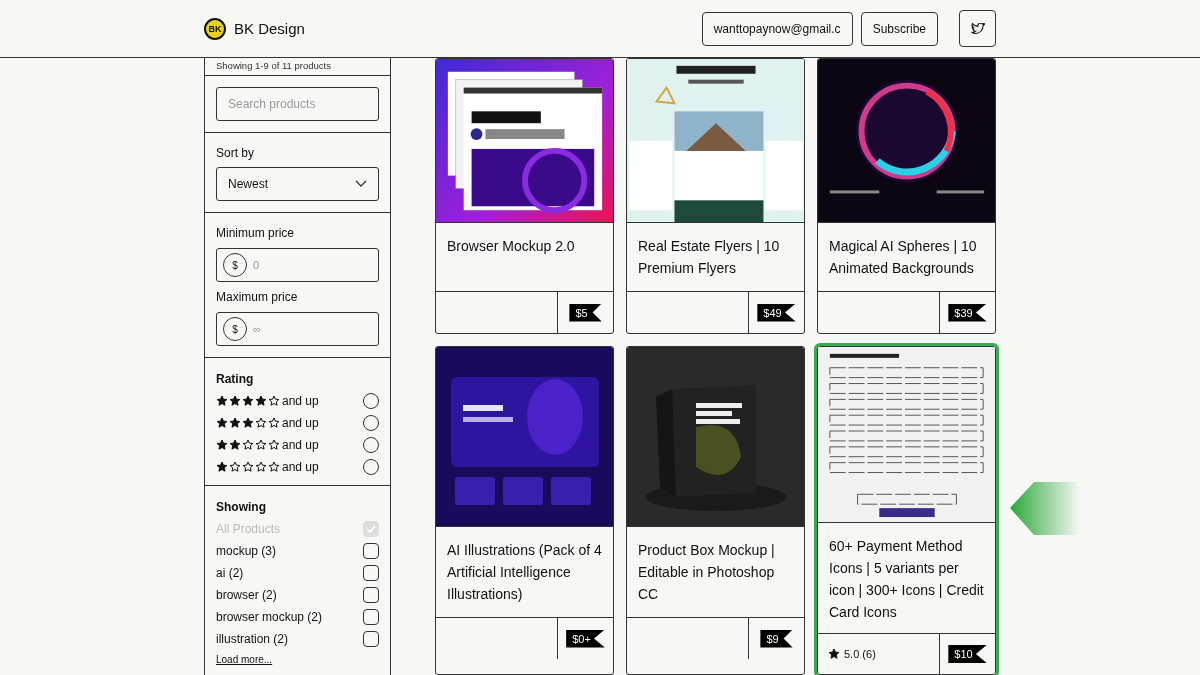 The image size is (1200, 675). What do you see at coordinates (524, 571) in the screenshot?
I see `product-title: AI Illustrations (Pack of 4 Artificial Intelligence Illustrations)` at bounding box center [524, 571].